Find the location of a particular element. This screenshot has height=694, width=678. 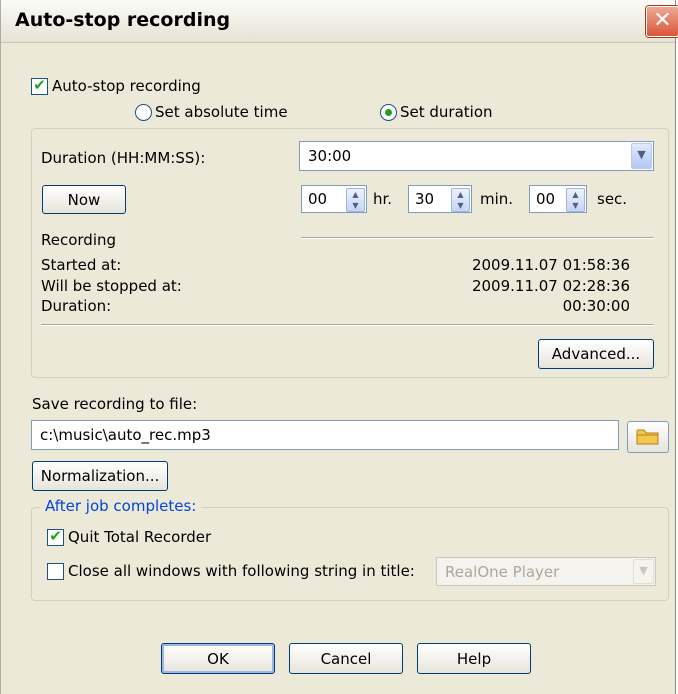

recording-separator-bottom is located at coordinates (347, 325).